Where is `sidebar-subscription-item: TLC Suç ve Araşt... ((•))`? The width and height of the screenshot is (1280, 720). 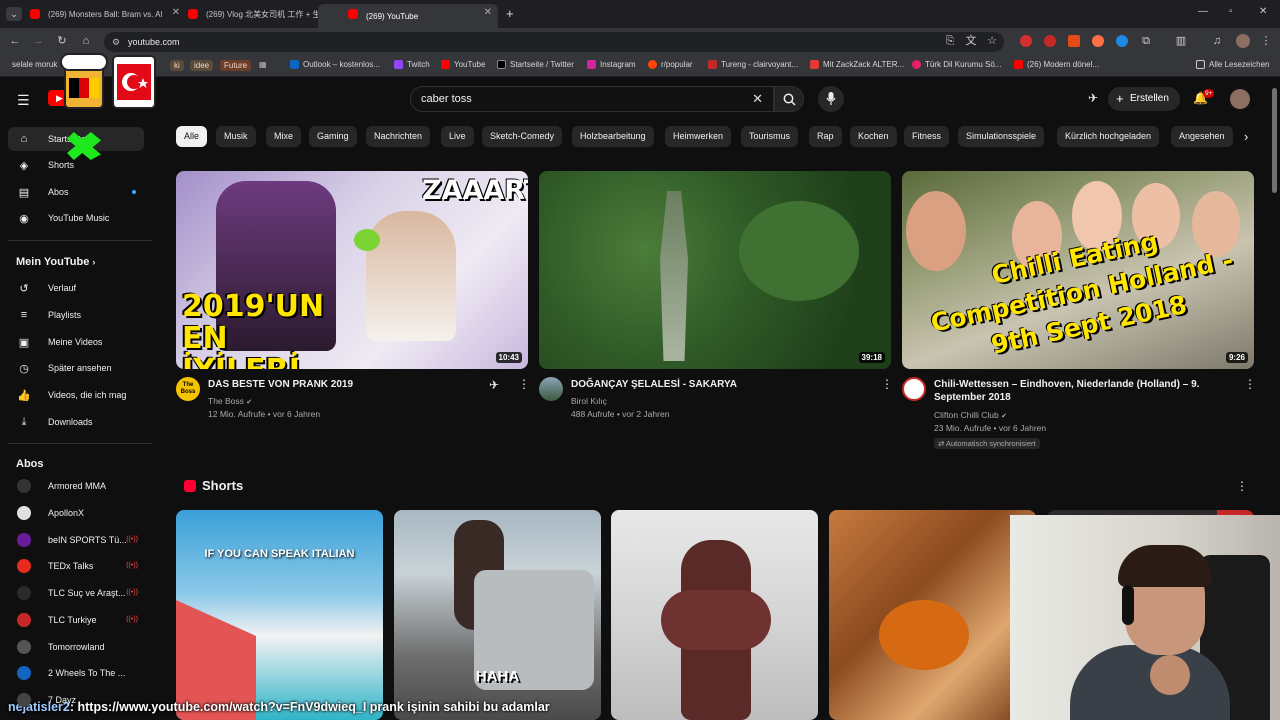
sidebar-subscription-item: TLC Suç ve Araşt... ((•)) is located at coordinates (76, 593).